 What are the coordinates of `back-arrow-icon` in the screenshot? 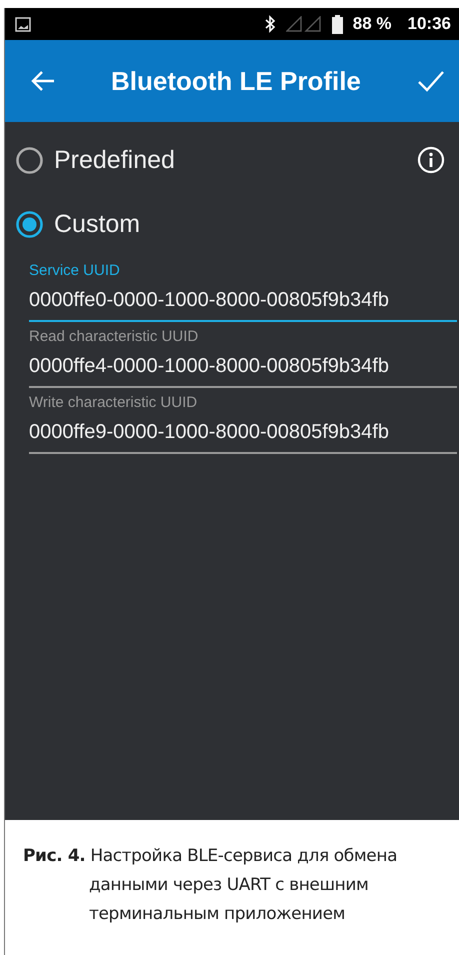 It's located at (43, 81).